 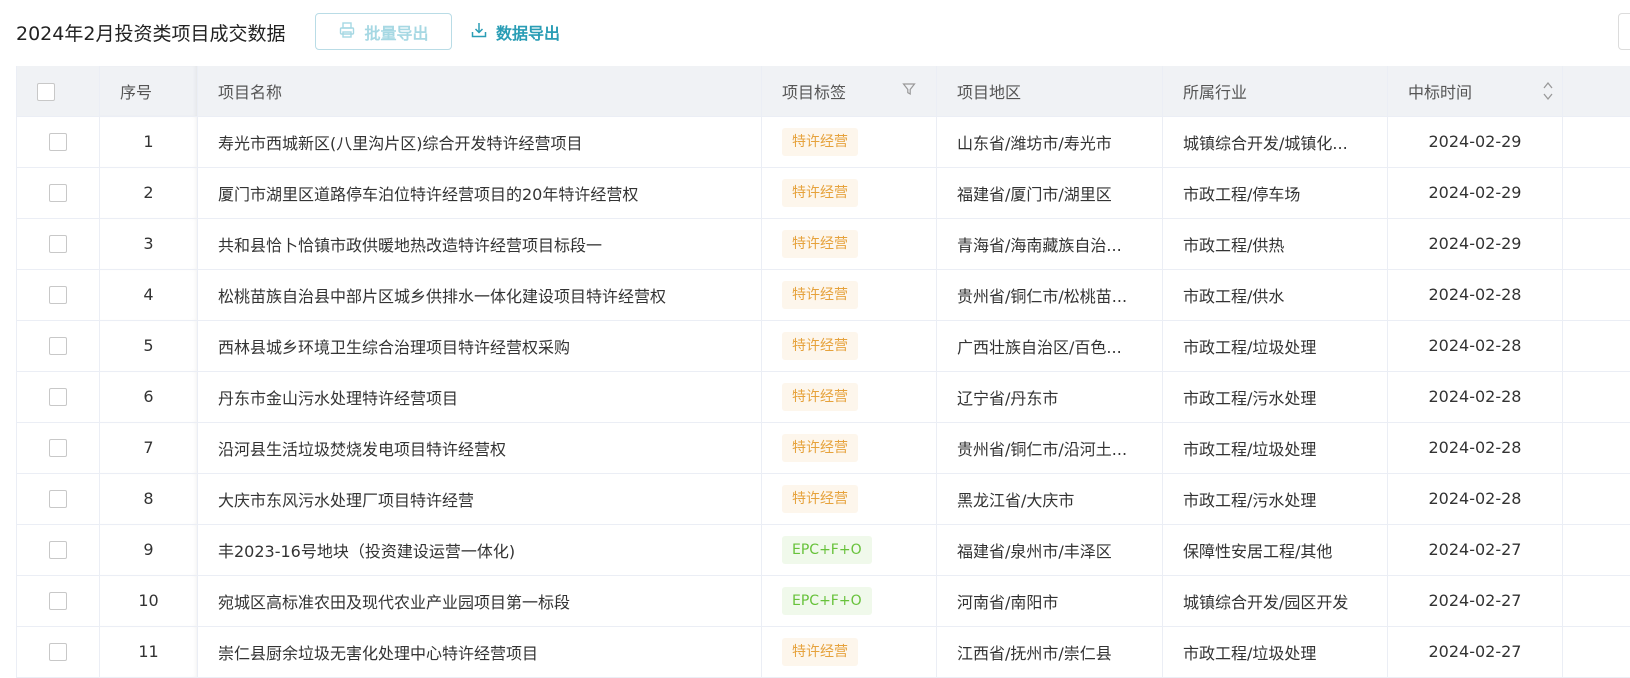 I want to click on row-seq: 10, so click(x=148, y=601).